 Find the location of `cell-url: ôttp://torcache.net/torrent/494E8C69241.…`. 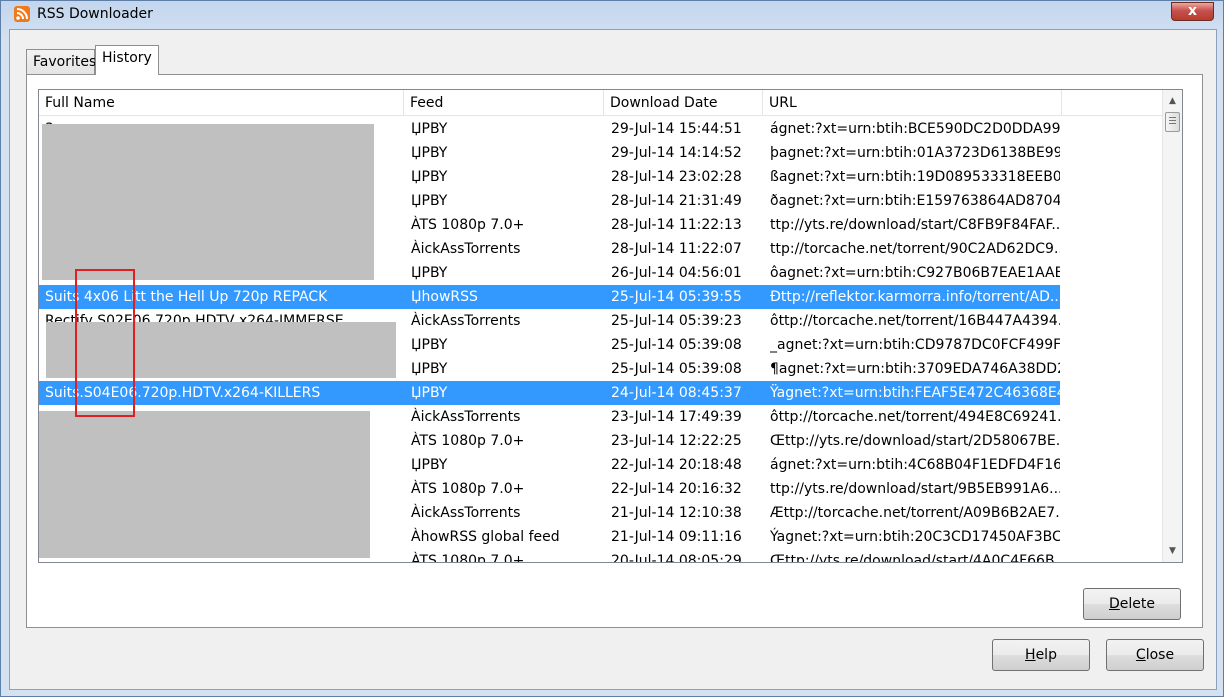

cell-url: ôttp://torcache.net/torrent/494E8C69241.… is located at coordinates (915, 417).